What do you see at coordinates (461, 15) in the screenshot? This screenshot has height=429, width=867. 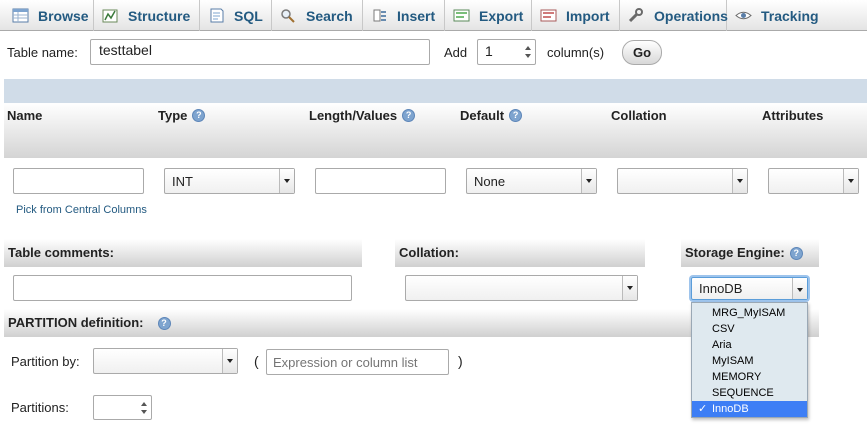 I see `export-icon` at bounding box center [461, 15].